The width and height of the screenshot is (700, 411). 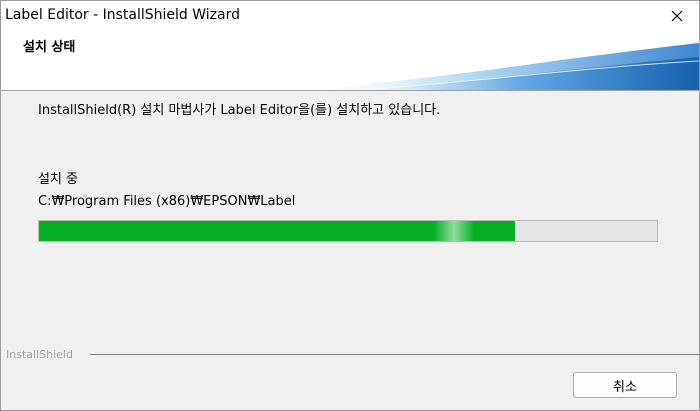 I want to click on cancel-button: 취소, so click(x=625, y=385).